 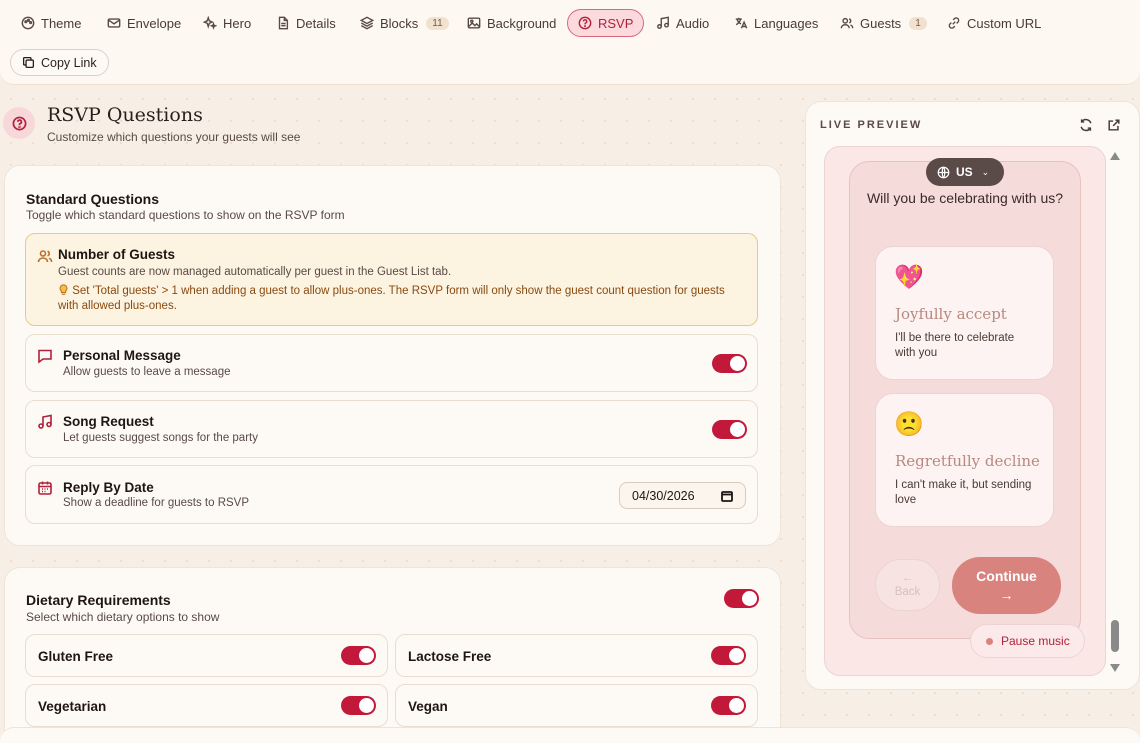 I want to click on tab-languages: Languages, so click(x=776, y=23).